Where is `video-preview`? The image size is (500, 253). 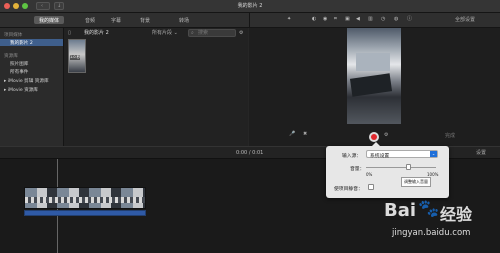
video-preview is located at coordinates (374, 76).